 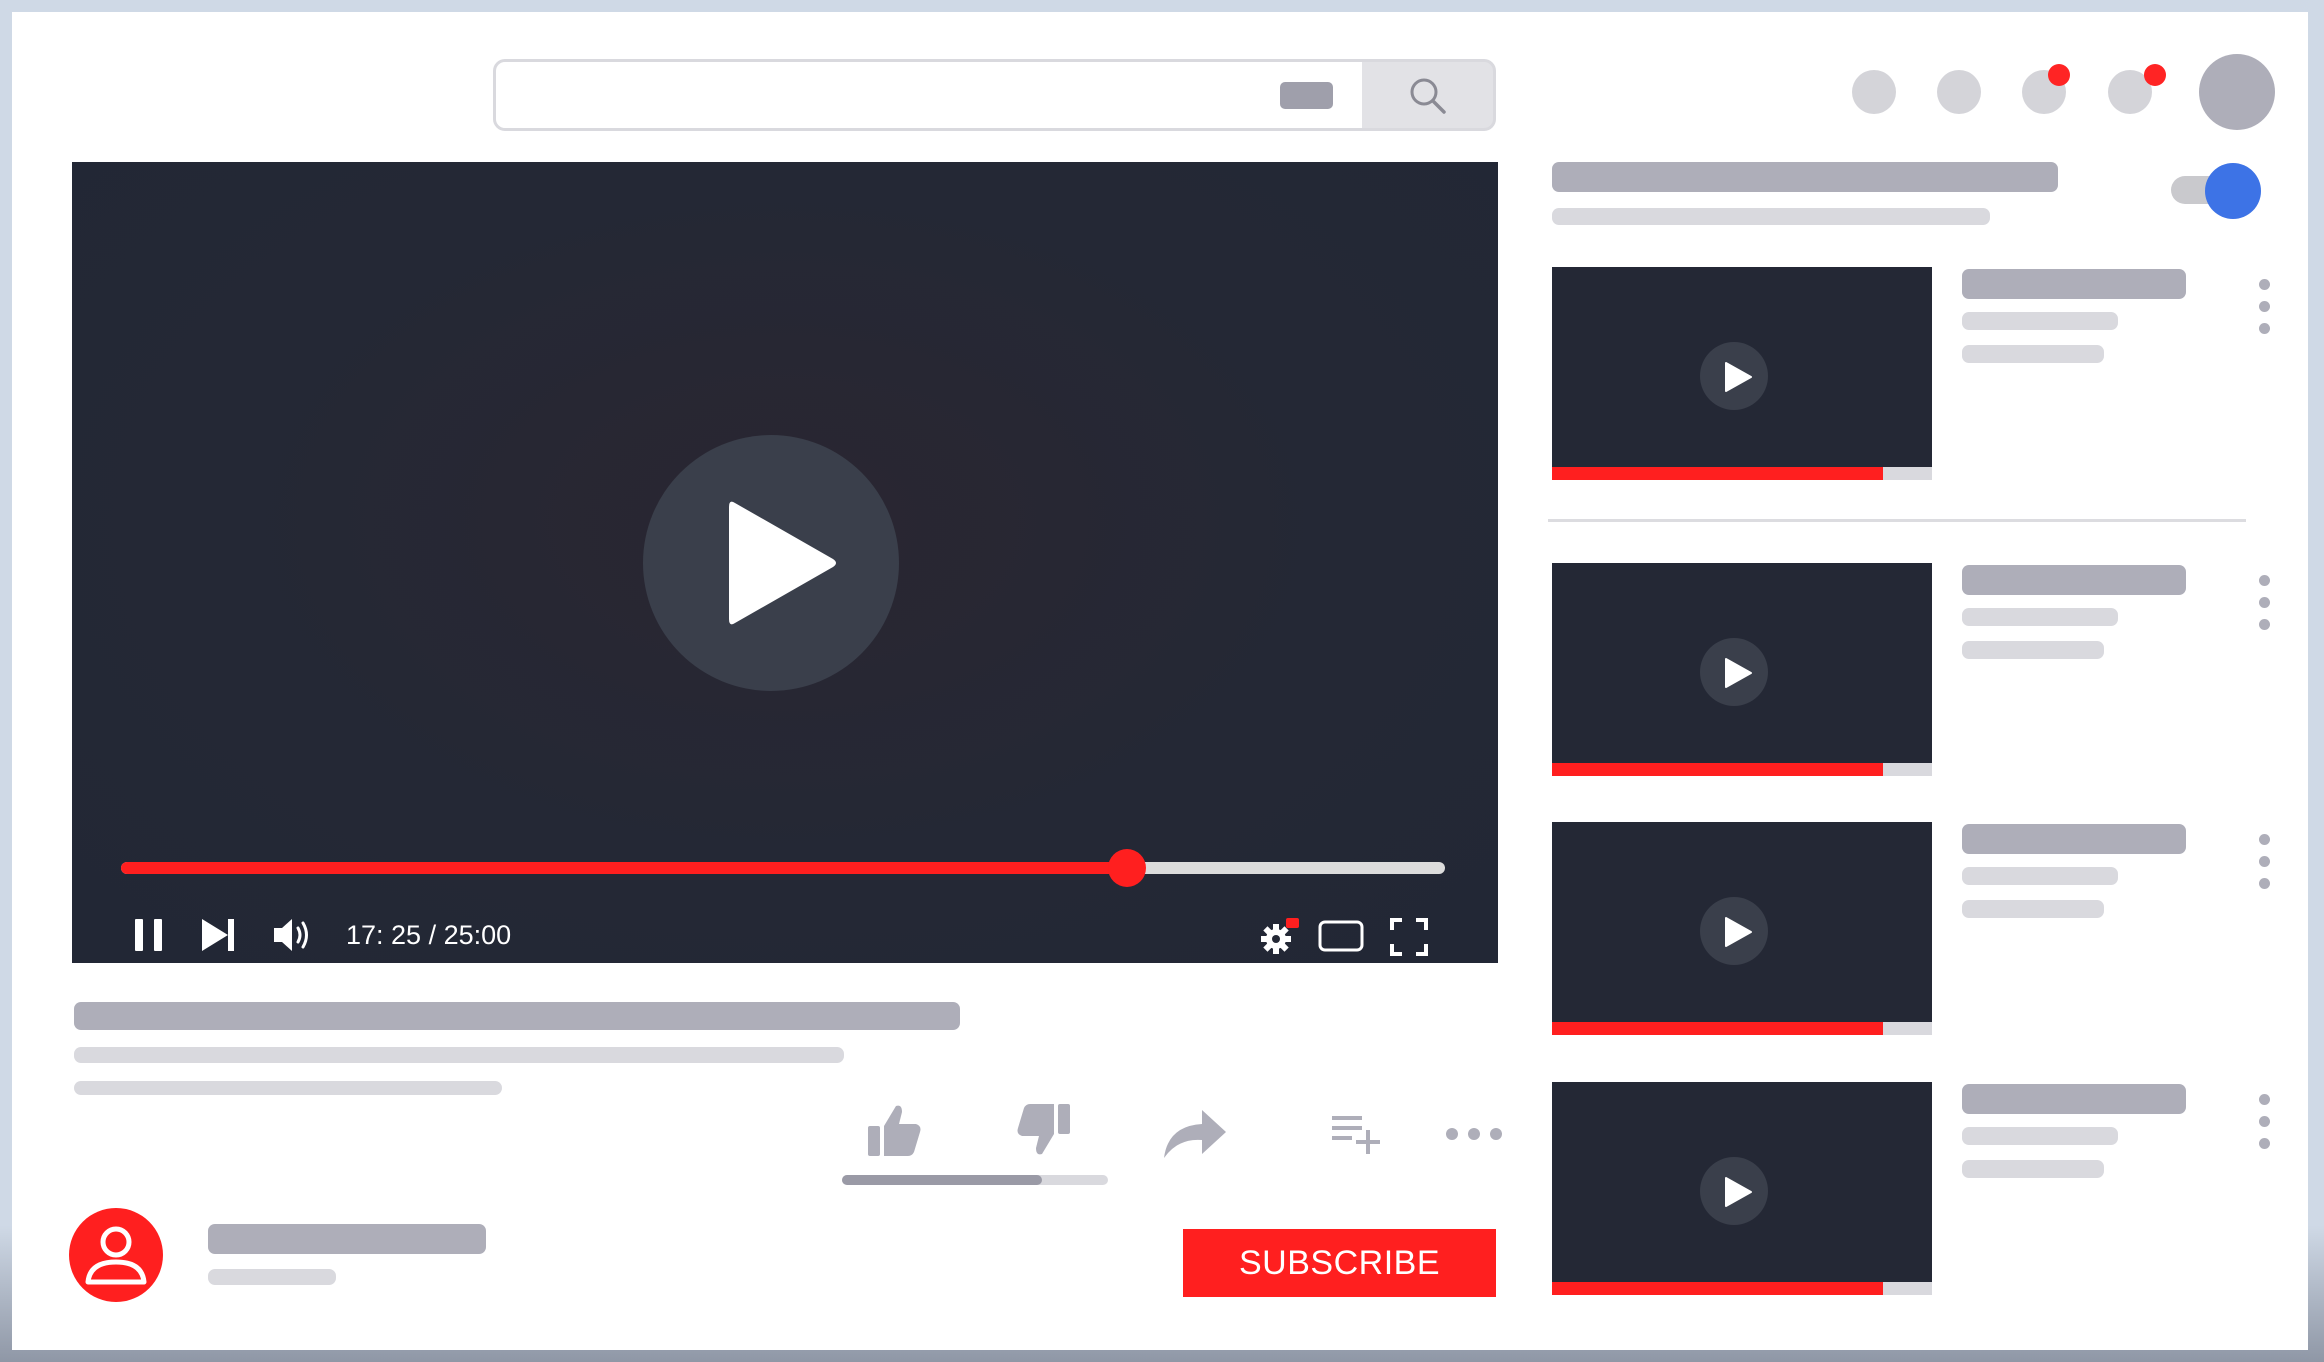 What do you see at coordinates (347, 1239) in the screenshot?
I see `channel-name` at bounding box center [347, 1239].